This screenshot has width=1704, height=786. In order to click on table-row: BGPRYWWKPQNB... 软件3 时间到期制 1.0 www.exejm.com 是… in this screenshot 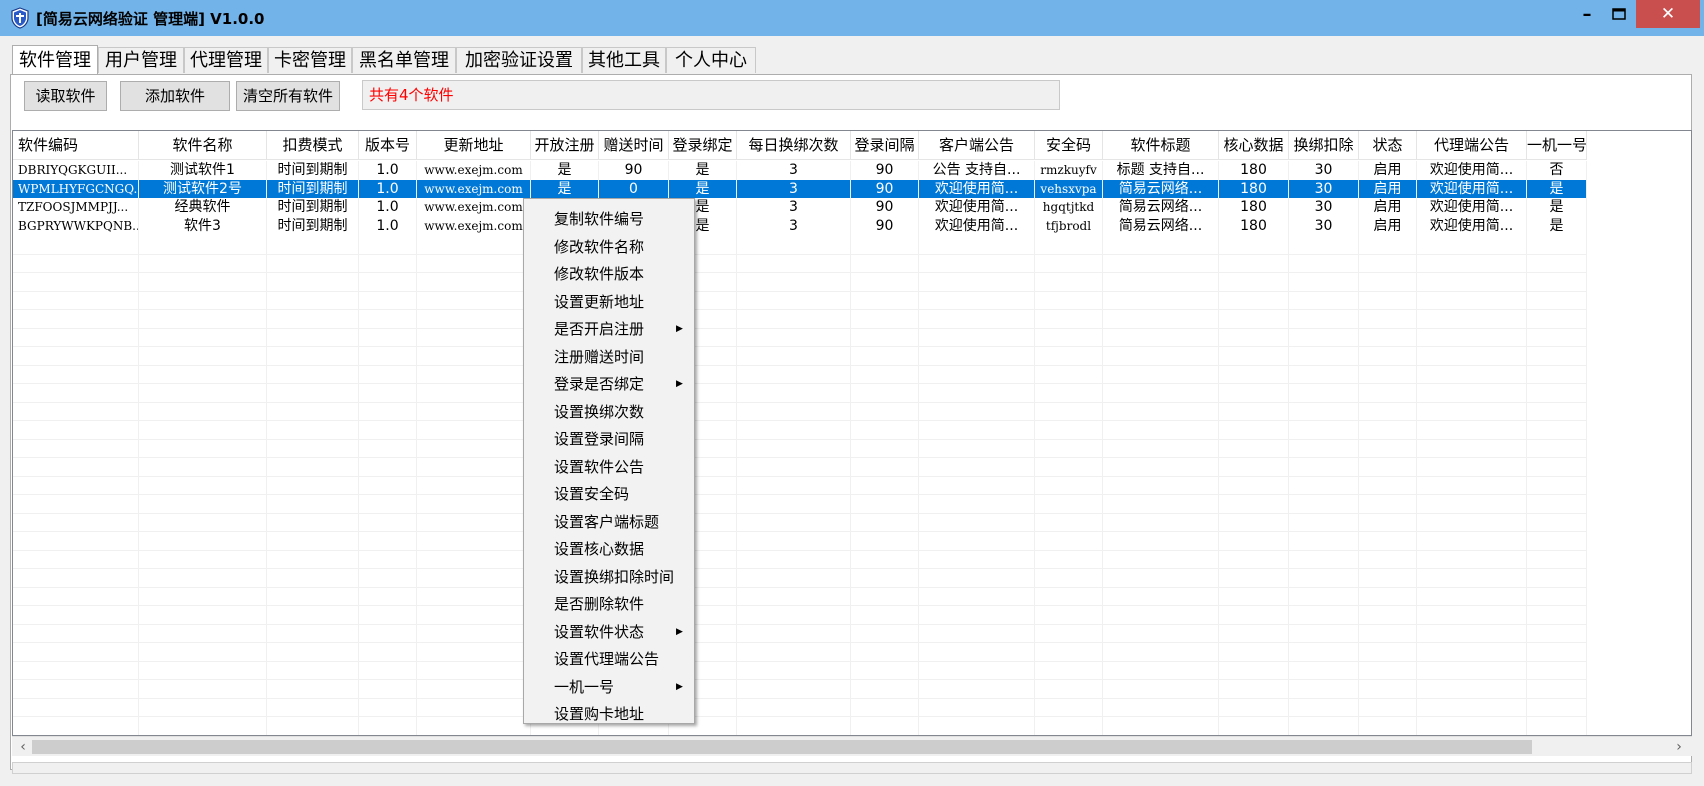, I will do `click(800, 225)`.